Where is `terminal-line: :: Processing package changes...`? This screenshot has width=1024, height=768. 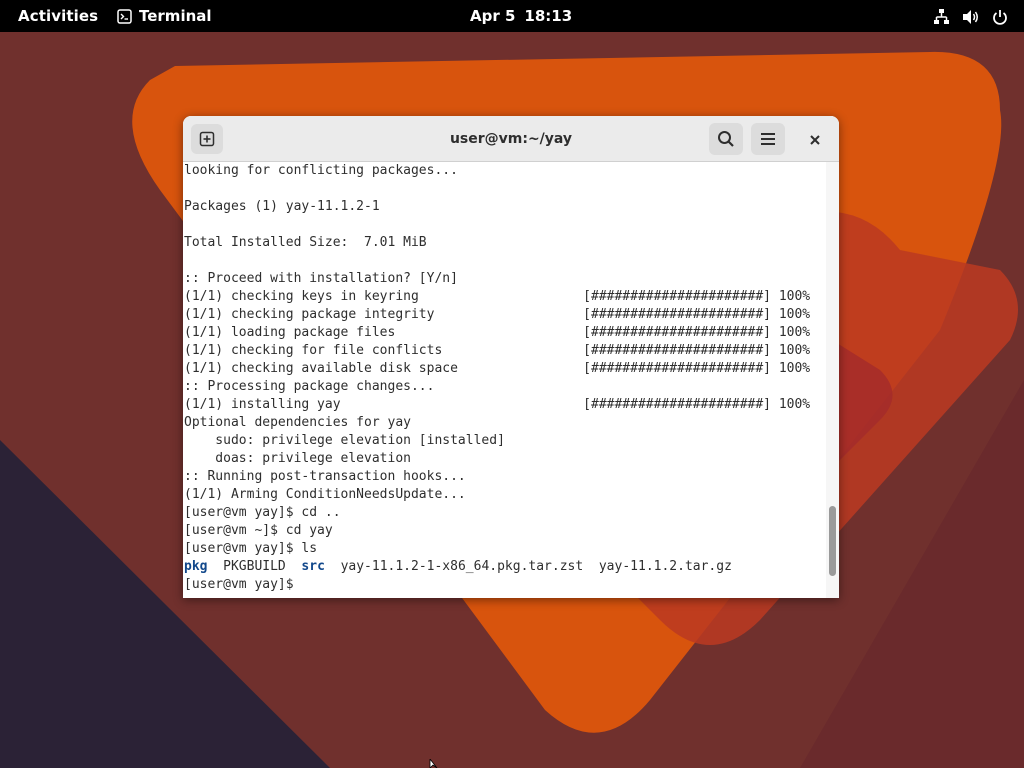 terminal-line: :: Processing package changes... is located at coordinates (309, 386).